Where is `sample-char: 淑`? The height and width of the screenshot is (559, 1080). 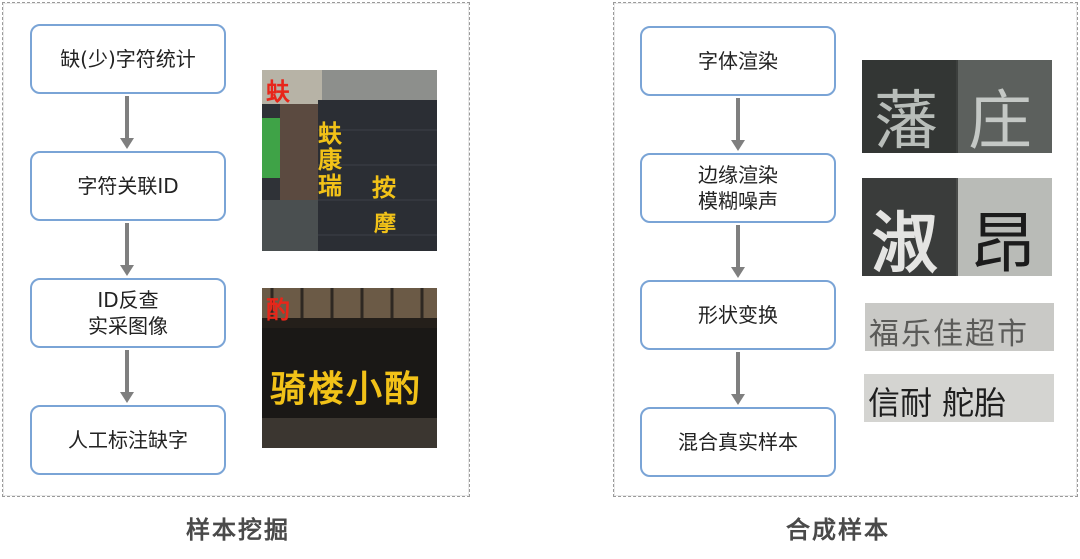
sample-char: 淑 is located at coordinates (905, 240).